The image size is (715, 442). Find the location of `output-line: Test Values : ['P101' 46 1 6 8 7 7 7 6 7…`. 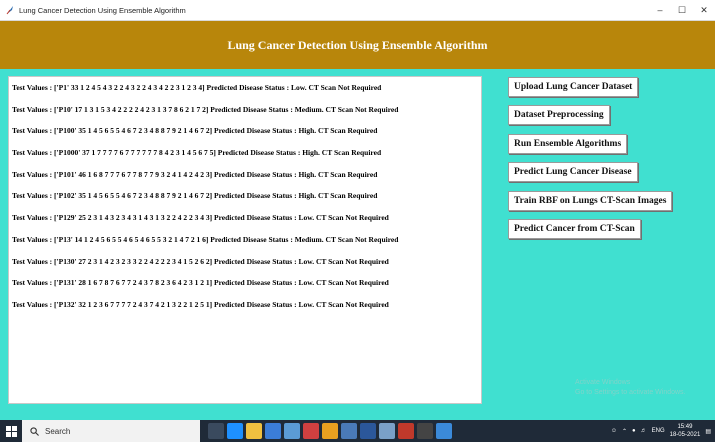

output-line: Test Values : ['P101' 46 1 6 8 7 7 7 6 7… is located at coordinates (195, 174).